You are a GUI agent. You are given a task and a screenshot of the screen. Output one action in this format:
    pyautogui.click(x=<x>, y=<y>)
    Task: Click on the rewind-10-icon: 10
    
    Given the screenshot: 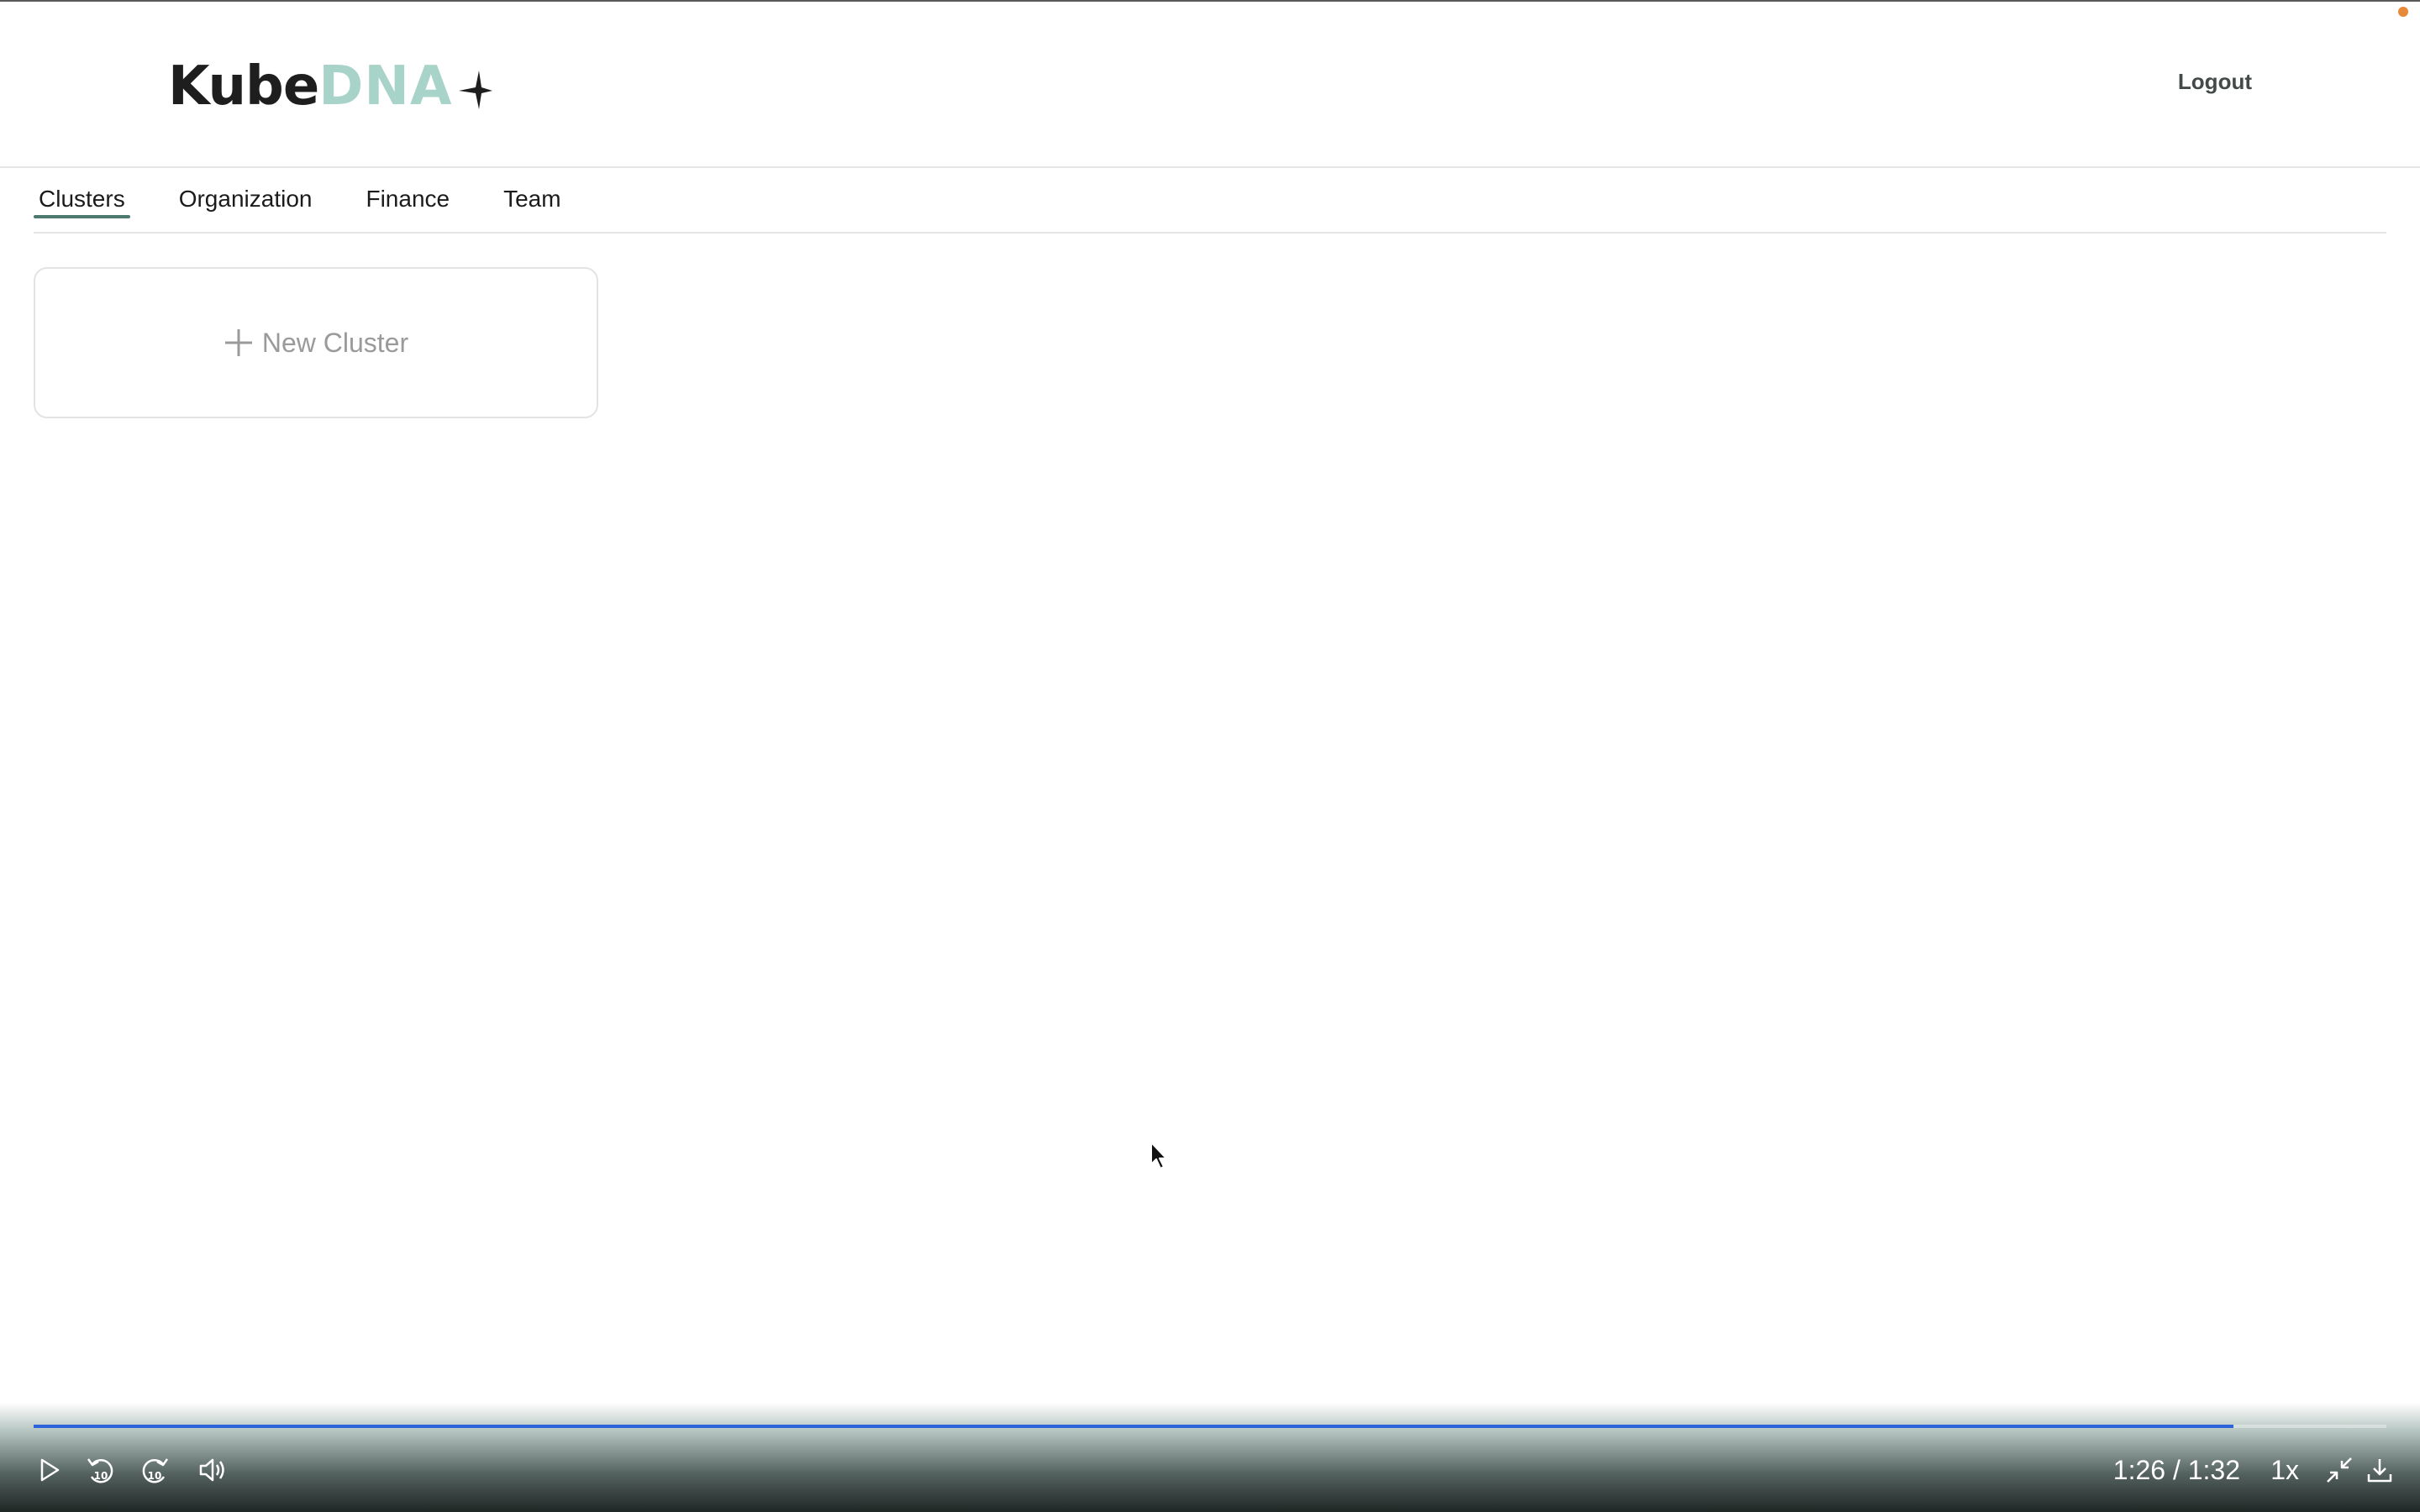 What is the action you would take?
    pyautogui.click(x=100, y=1470)
    